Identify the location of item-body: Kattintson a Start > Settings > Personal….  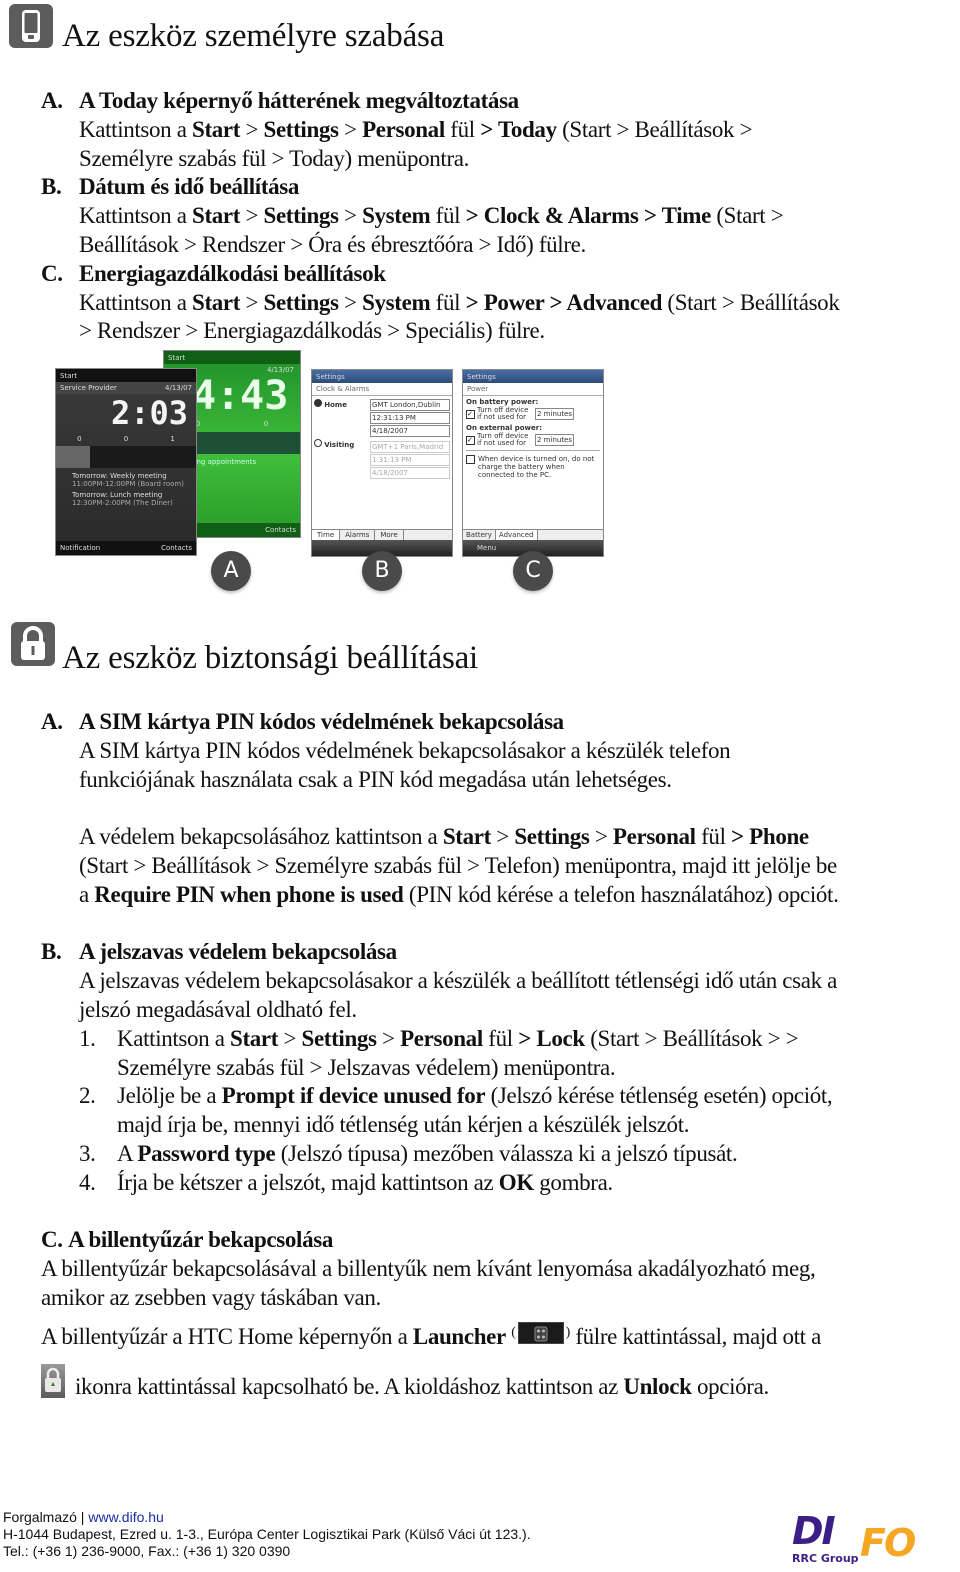
(491, 145).